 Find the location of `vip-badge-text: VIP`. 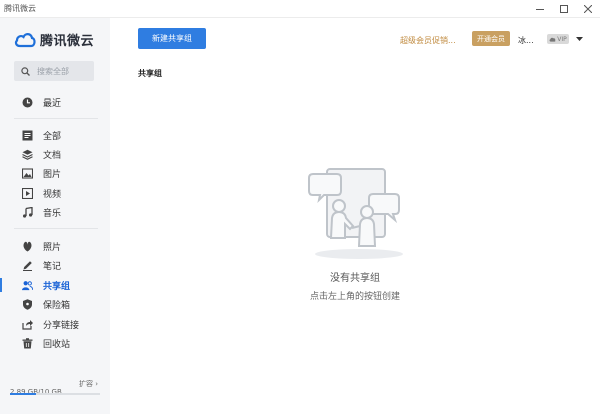

vip-badge-text: VIP is located at coordinates (562, 39).